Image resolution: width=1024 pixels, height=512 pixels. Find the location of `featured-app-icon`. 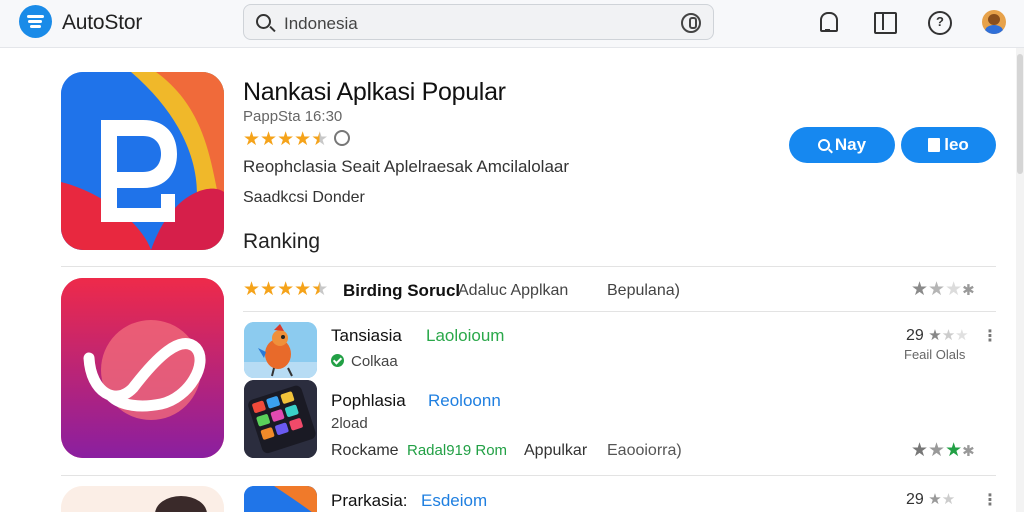

featured-app-icon is located at coordinates (142, 161).